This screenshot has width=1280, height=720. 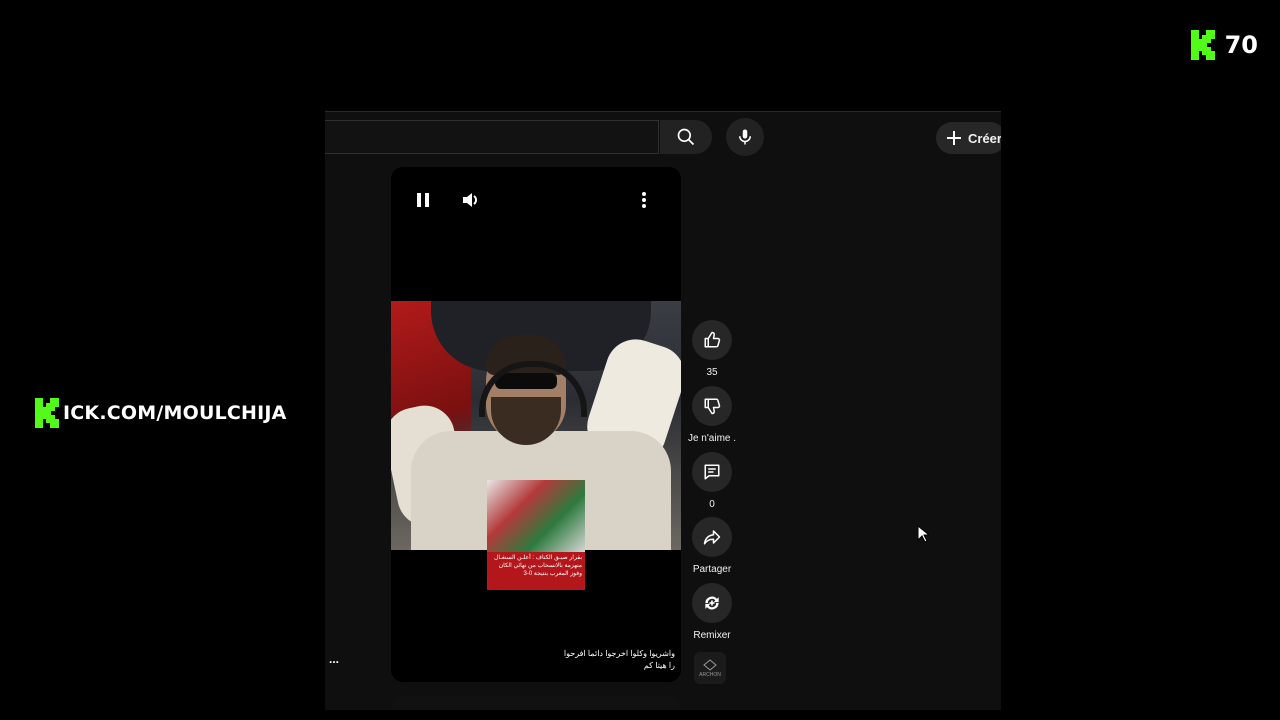 What do you see at coordinates (923, 534) in the screenshot?
I see `mouse-cursor-icon` at bounding box center [923, 534].